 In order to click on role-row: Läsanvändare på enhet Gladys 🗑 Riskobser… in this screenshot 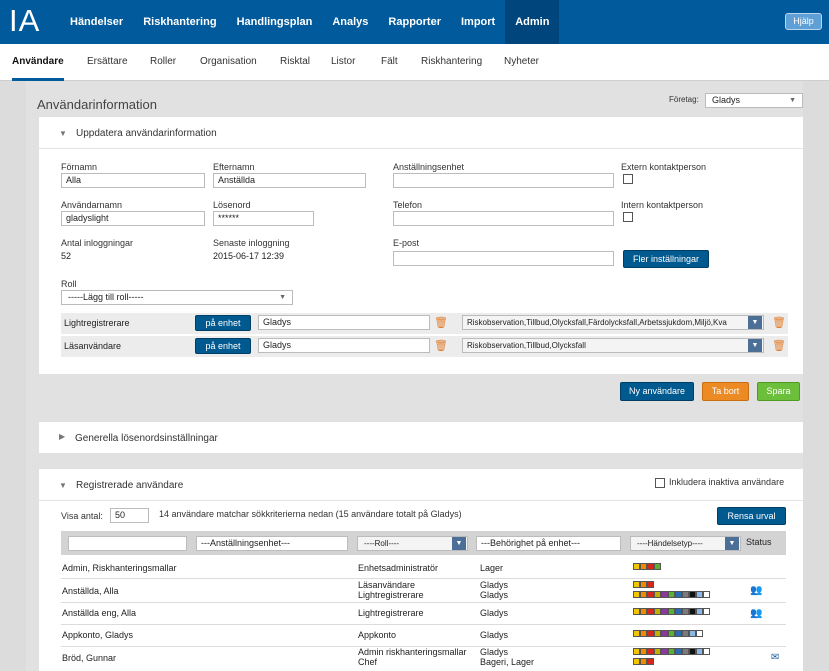, I will do `click(424, 346)`.